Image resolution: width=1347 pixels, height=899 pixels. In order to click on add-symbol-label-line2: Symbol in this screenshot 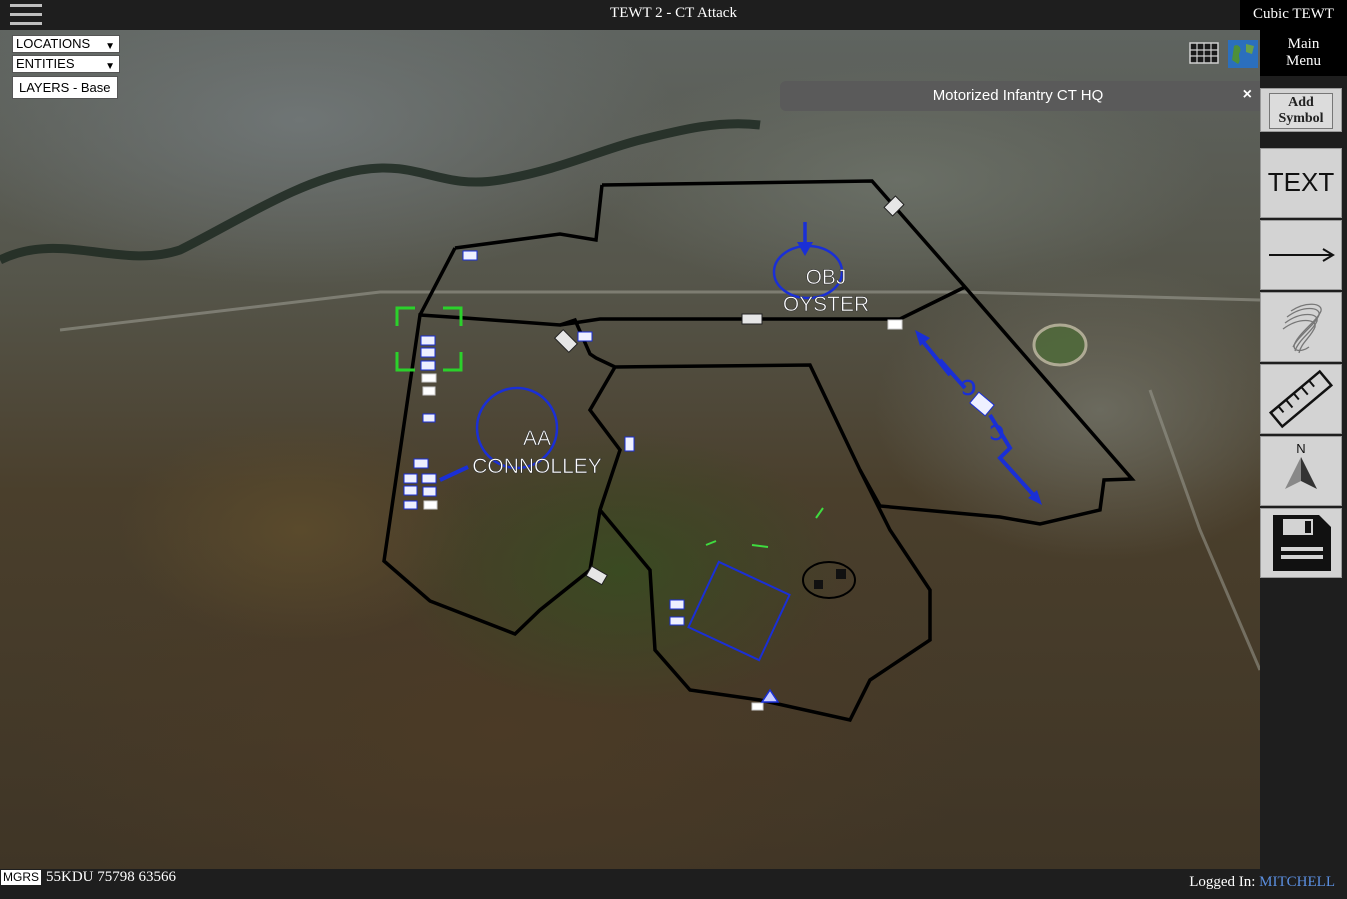, I will do `click(1301, 118)`.